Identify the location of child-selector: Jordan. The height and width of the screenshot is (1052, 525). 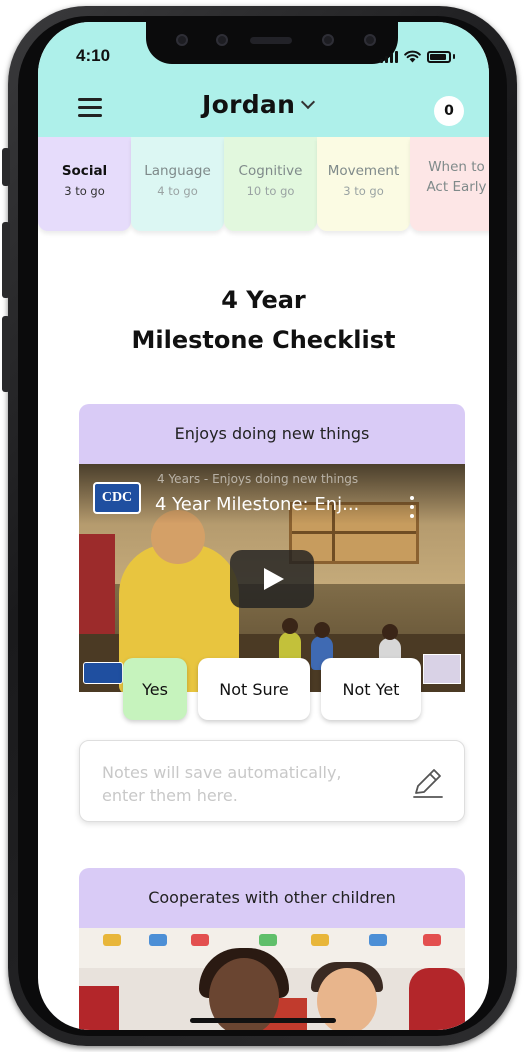
(259, 104).